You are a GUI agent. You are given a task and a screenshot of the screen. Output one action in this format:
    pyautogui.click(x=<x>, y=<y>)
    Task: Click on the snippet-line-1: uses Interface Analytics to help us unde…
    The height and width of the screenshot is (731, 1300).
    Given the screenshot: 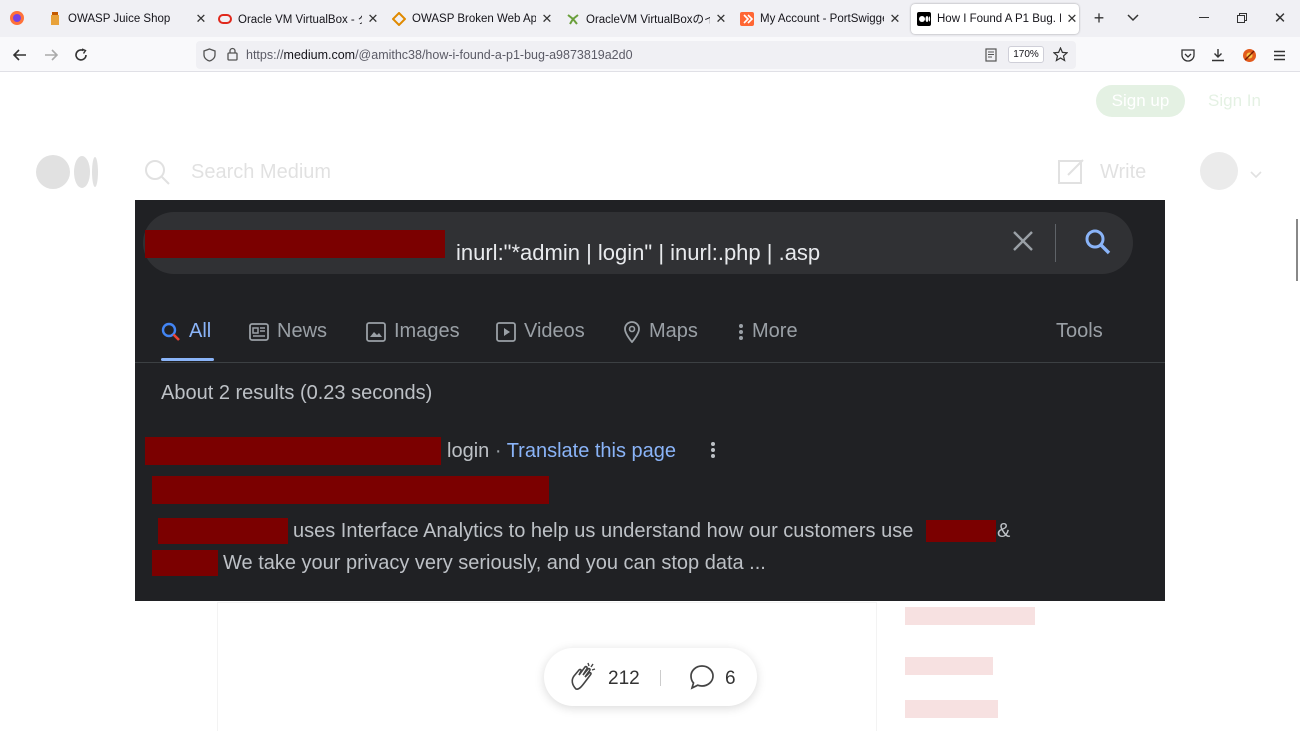 What is the action you would take?
    pyautogui.click(x=603, y=531)
    